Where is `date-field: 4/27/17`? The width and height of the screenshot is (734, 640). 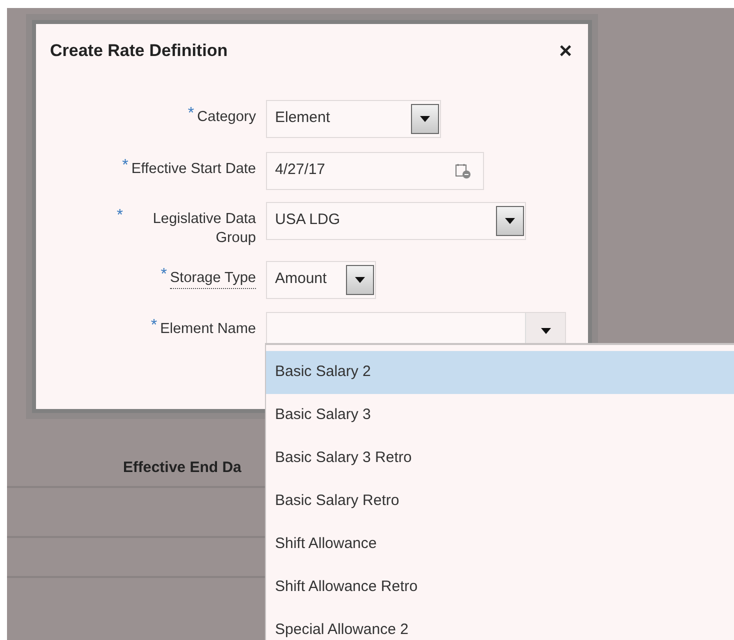
date-field: 4/27/17 is located at coordinates (375, 171).